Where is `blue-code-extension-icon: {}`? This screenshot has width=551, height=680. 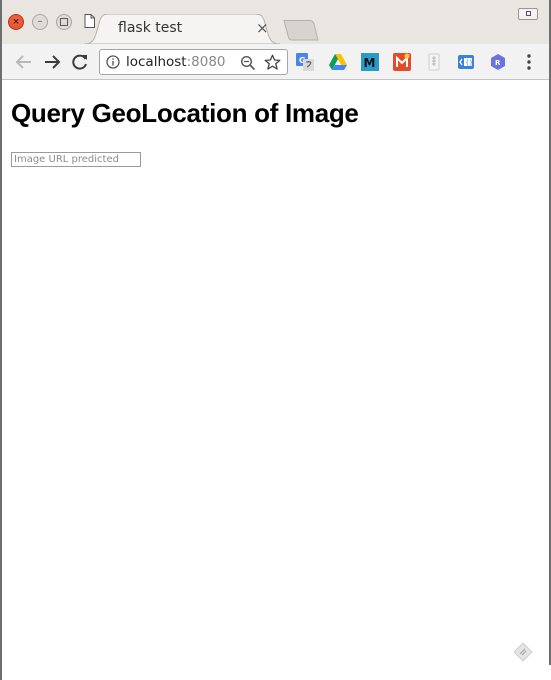 blue-code-extension-icon: {} is located at coordinates (466, 62).